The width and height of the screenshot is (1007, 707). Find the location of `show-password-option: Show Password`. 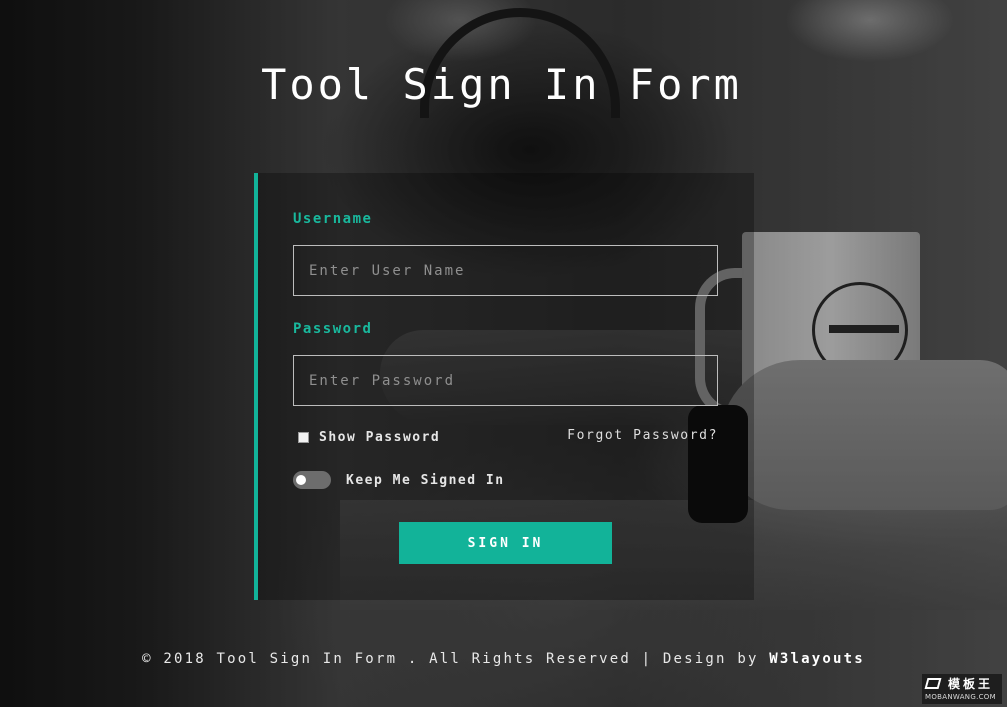

show-password-option: Show Password is located at coordinates (369, 437).